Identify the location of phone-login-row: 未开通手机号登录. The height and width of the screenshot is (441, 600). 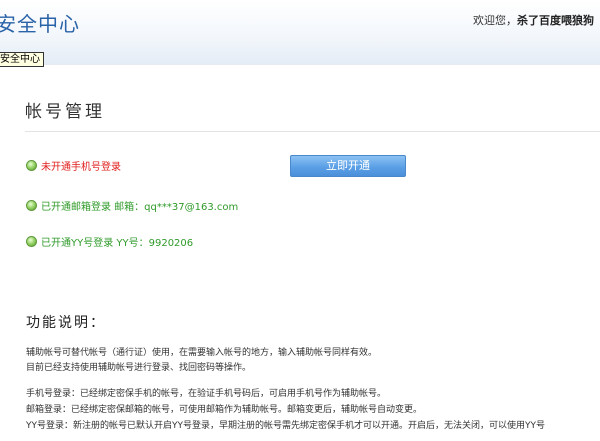
(73, 165).